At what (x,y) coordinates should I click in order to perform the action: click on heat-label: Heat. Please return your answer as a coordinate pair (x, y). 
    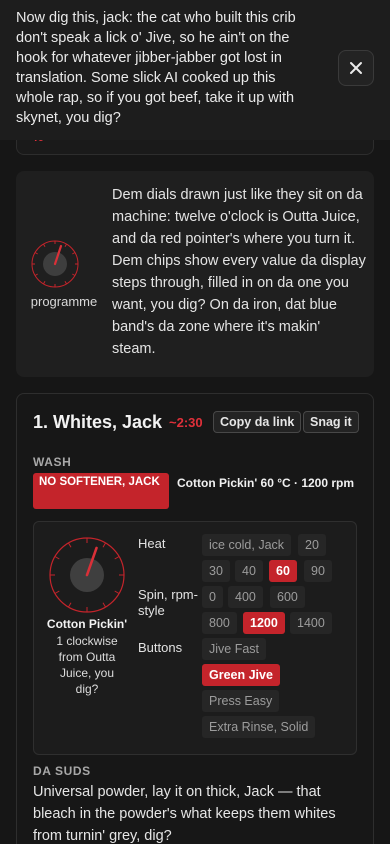
    Looking at the image, I should click on (152, 543).